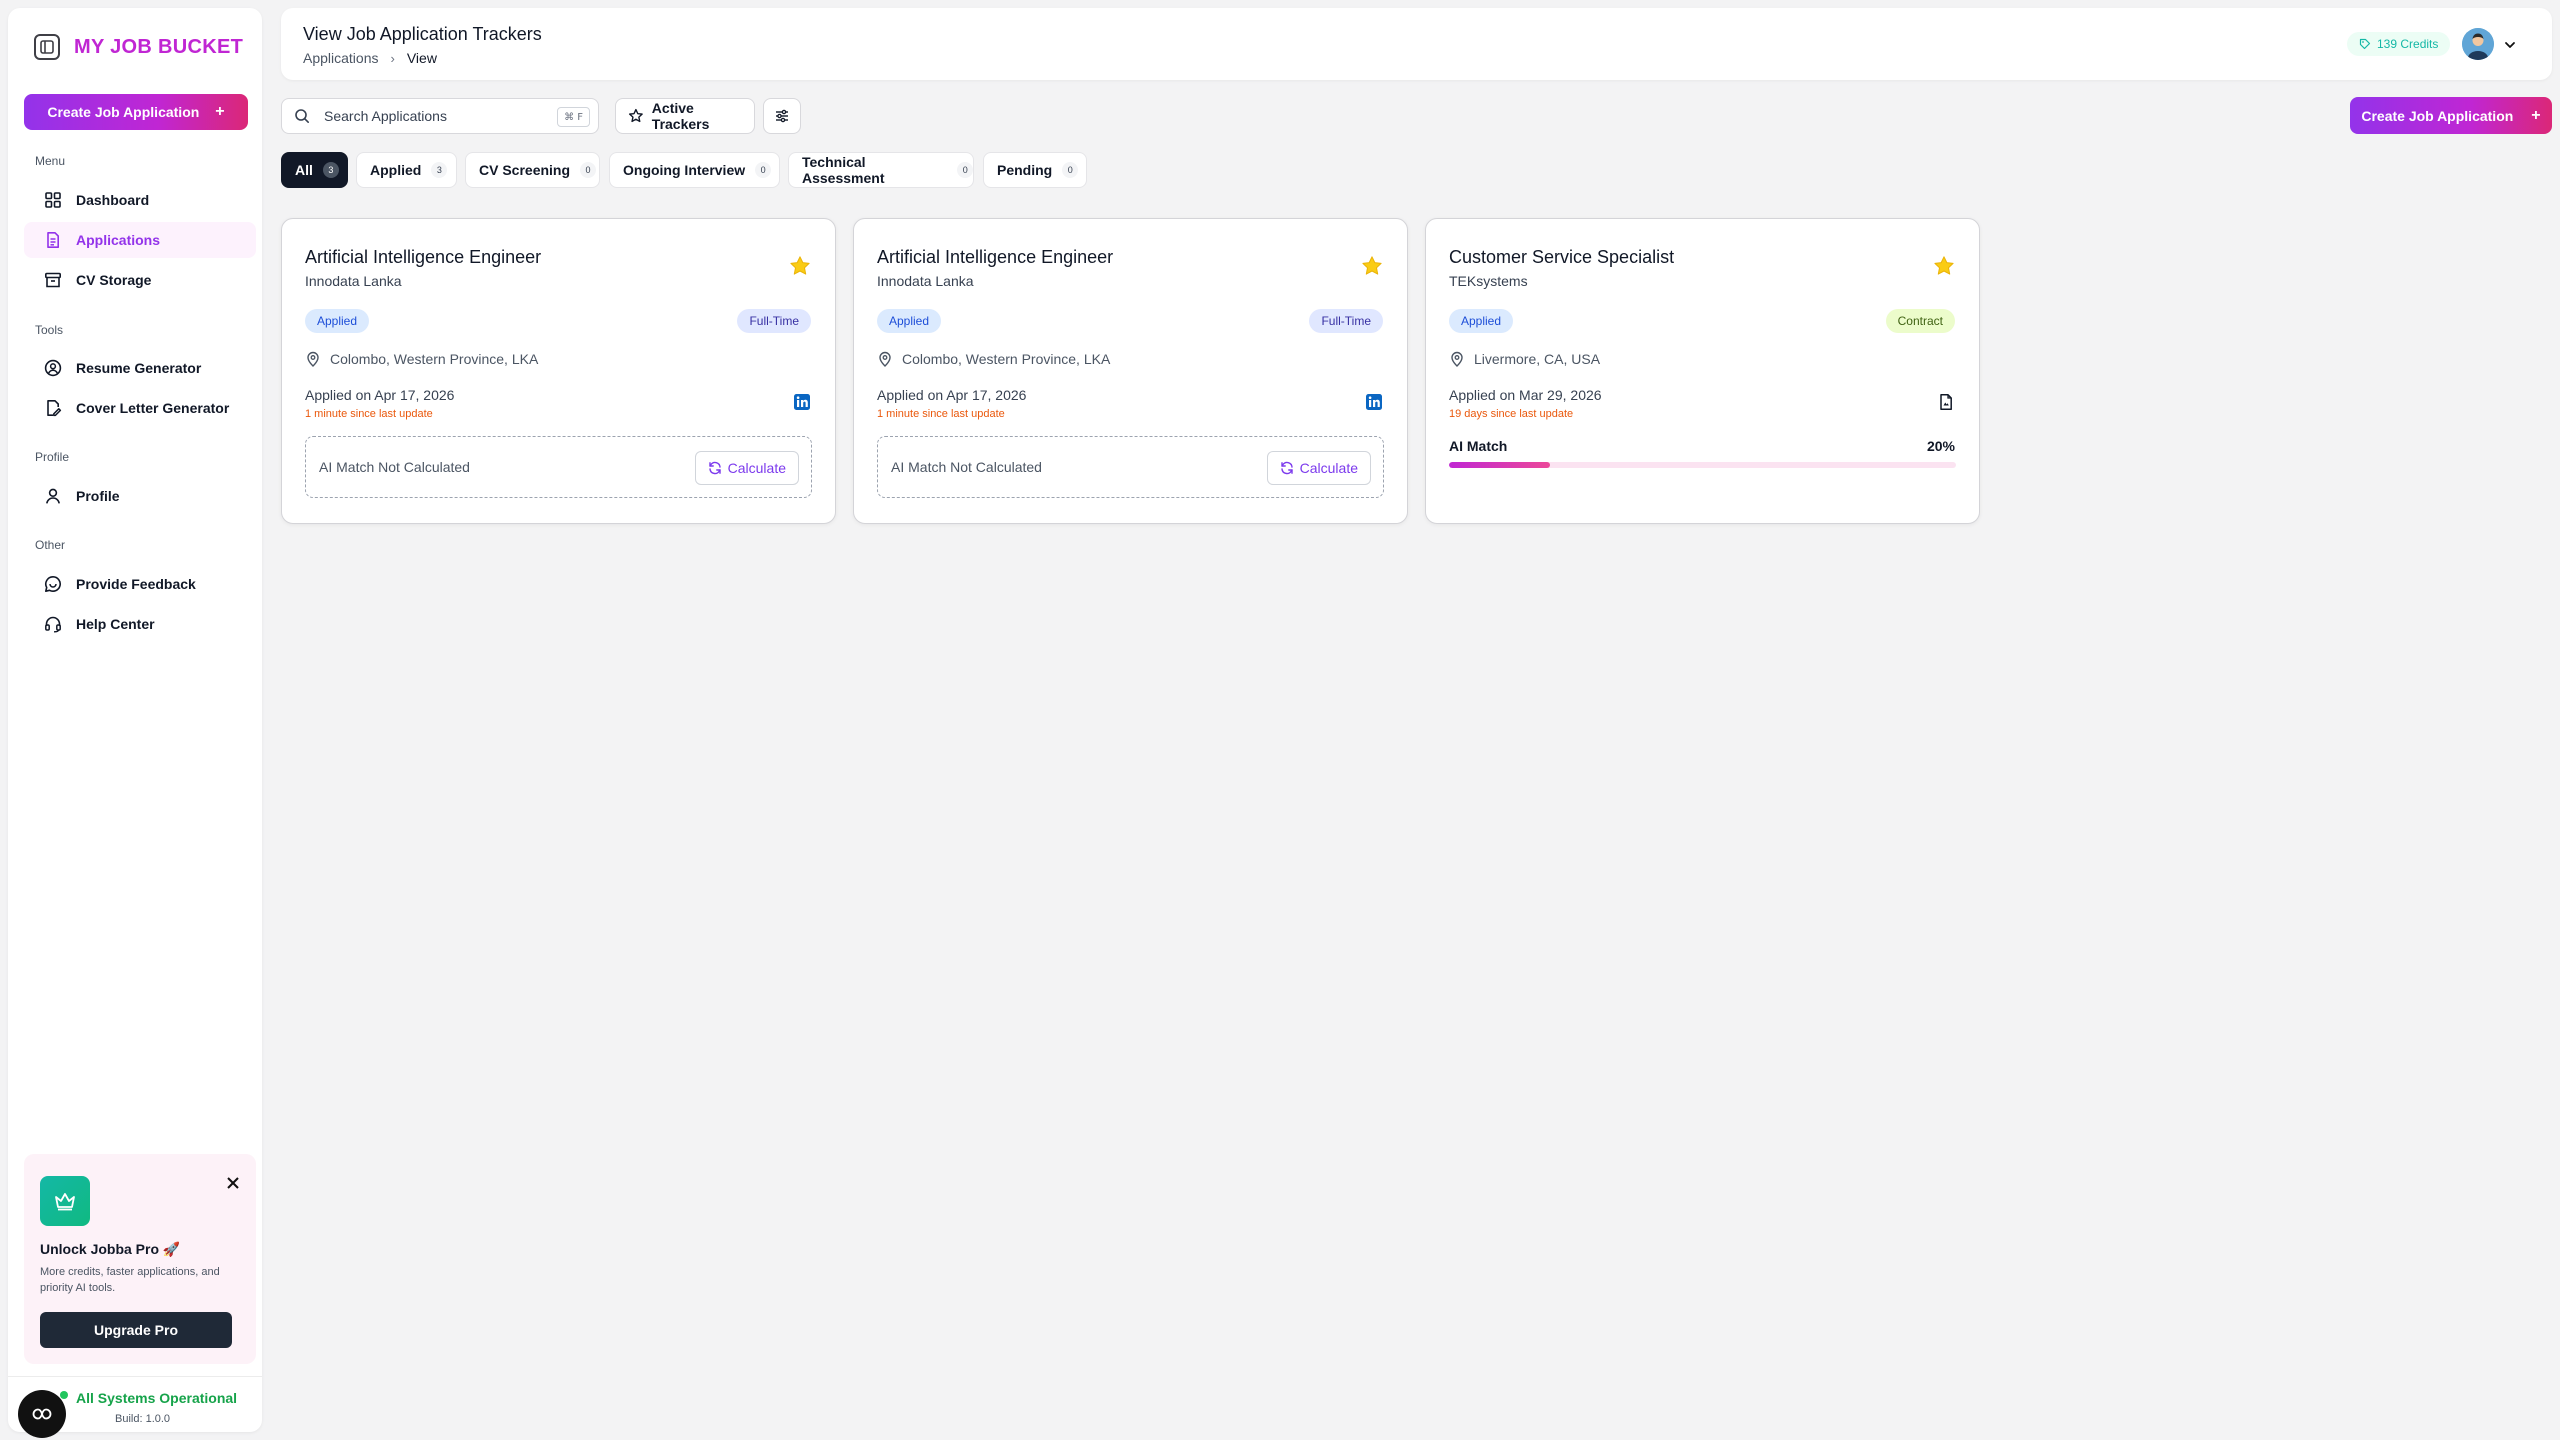 This screenshot has width=2560, height=1440. Describe the element at coordinates (1488, 281) in the screenshot. I see `company-name: TEKsystems` at that location.